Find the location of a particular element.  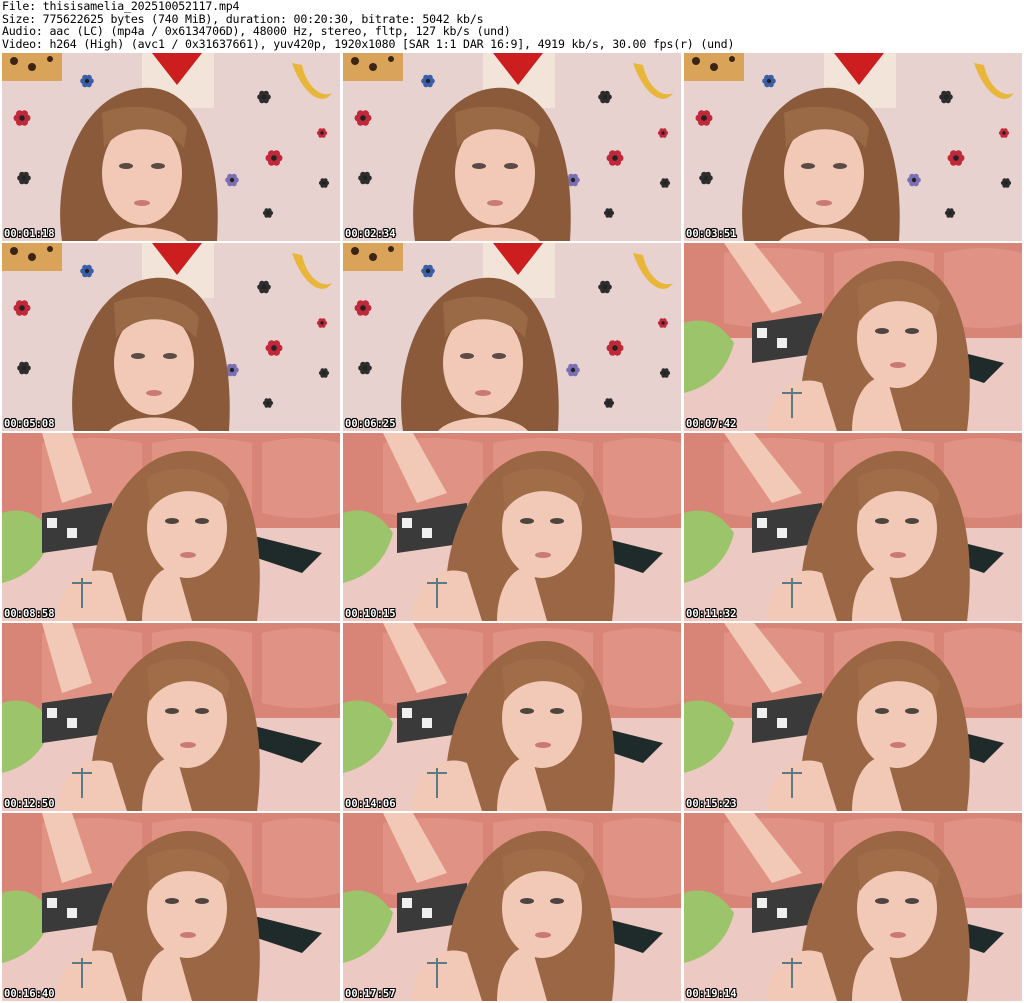

video-thumbnail: 00:07:42 is located at coordinates (853, 337).